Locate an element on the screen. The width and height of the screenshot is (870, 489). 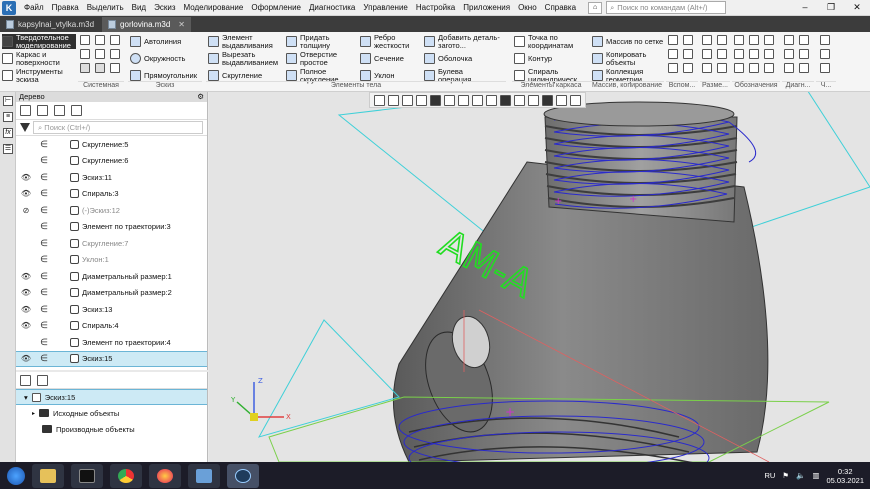
tree-search-input: ⌕ Поиск (Ctrl+/) is located at coordinates (118, 127).